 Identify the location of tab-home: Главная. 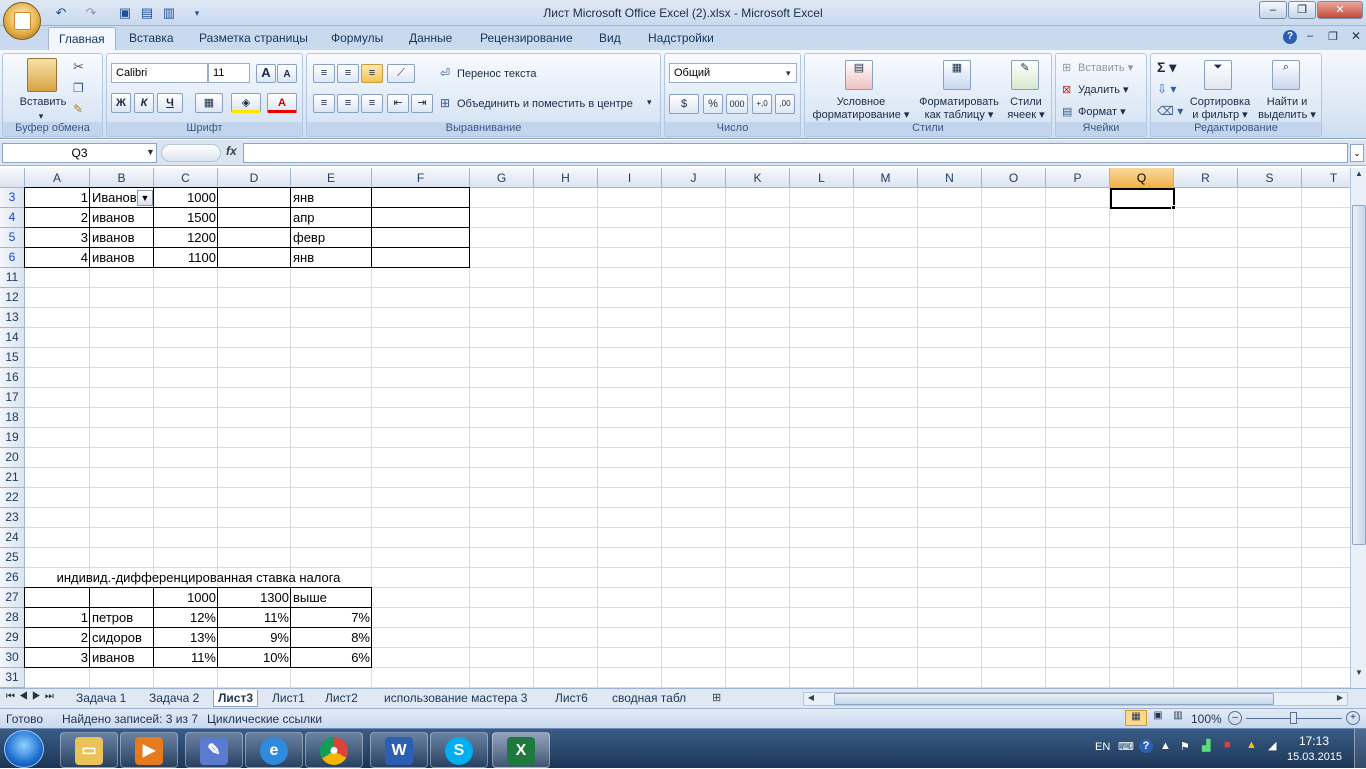
(82, 38).